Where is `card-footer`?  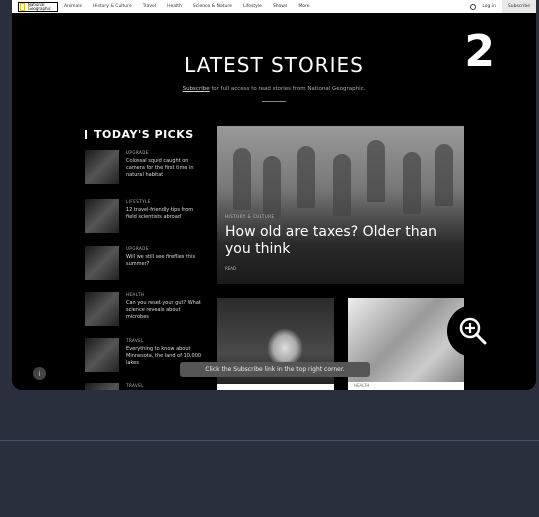
card-footer is located at coordinates (275, 387).